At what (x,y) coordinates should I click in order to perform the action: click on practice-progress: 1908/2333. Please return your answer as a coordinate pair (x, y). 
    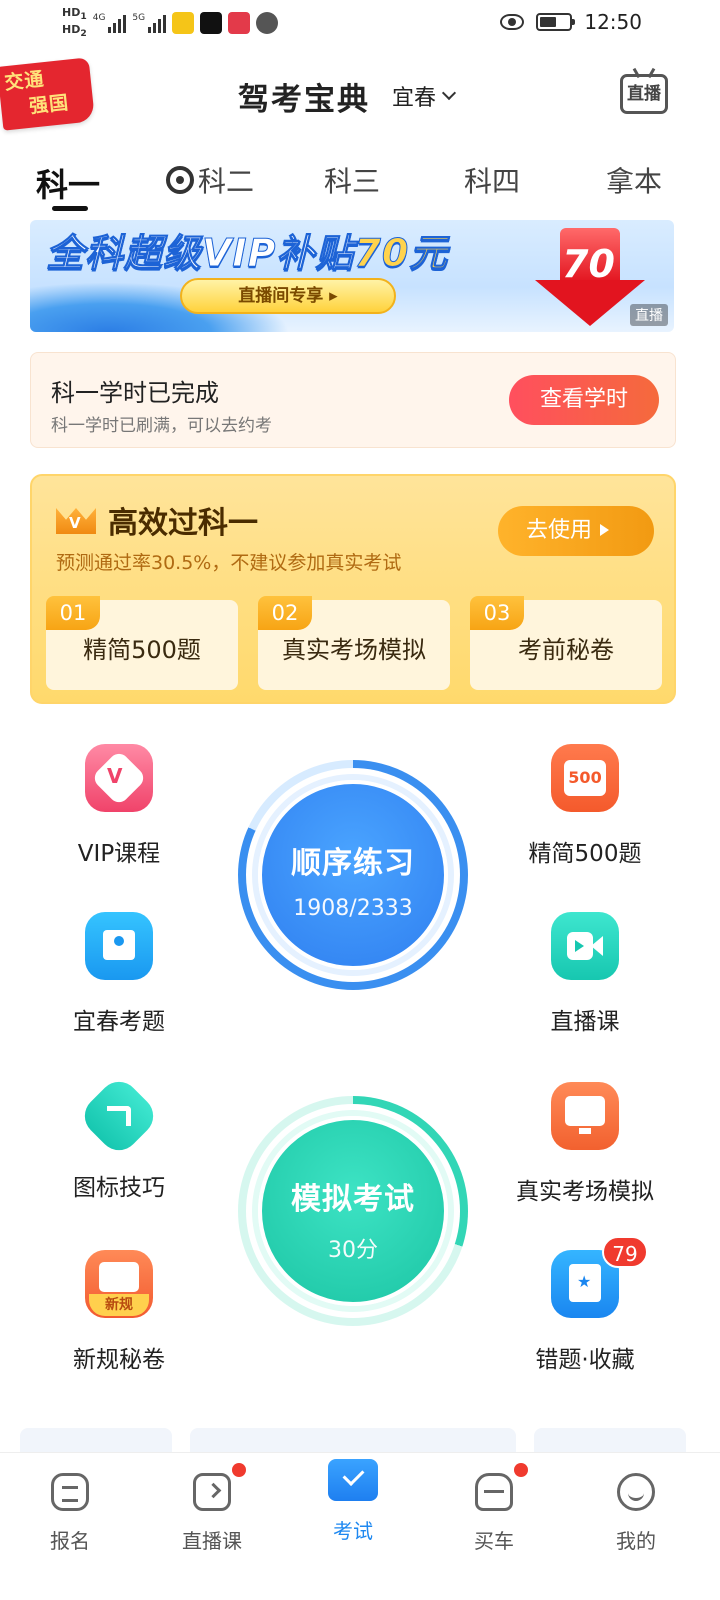
    Looking at the image, I should click on (353, 908).